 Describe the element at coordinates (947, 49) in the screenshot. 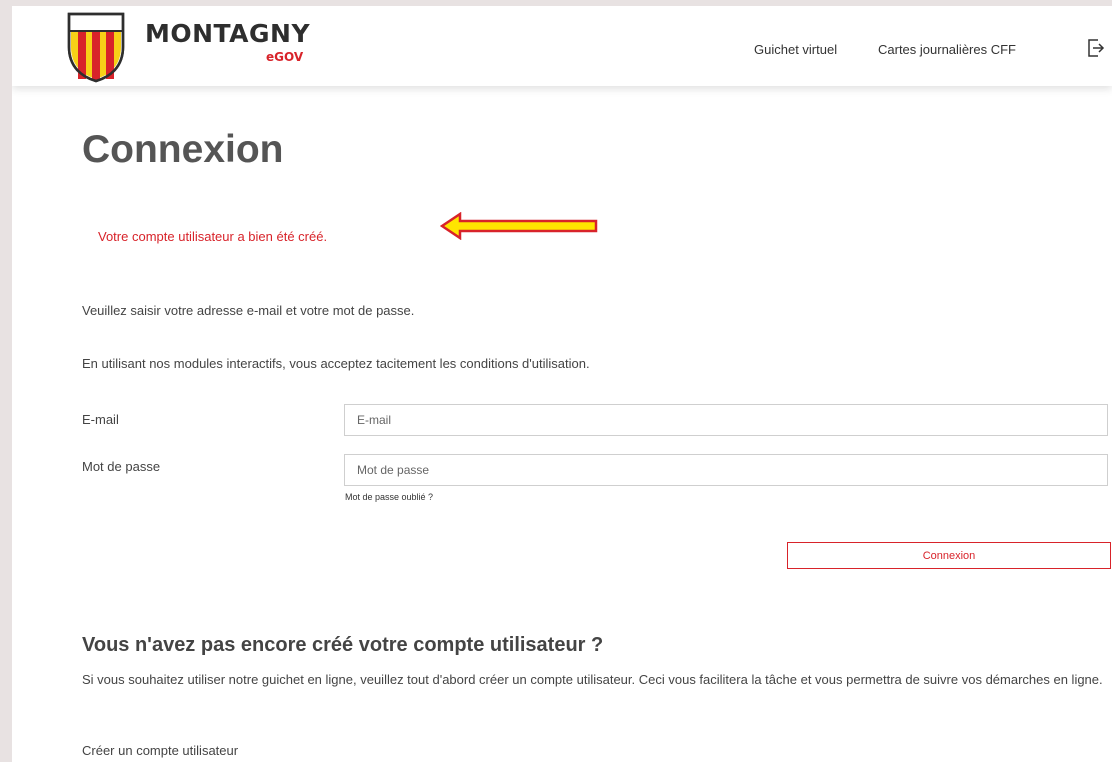

I see `nav-link-cartes-journalieres: Cartes journalières CFF` at that location.